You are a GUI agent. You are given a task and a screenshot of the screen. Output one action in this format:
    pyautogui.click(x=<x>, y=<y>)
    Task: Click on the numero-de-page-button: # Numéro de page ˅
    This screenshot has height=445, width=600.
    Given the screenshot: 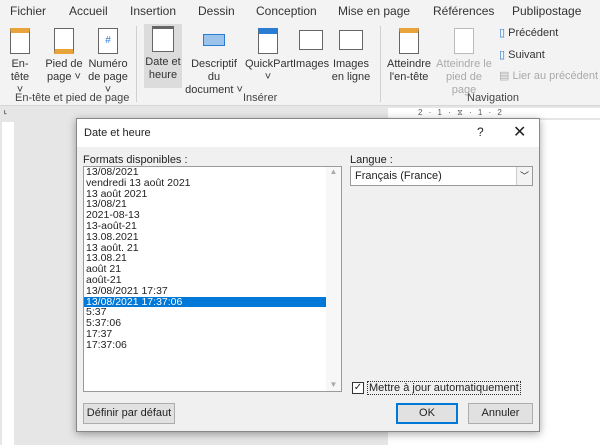 What is the action you would take?
    pyautogui.click(x=108, y=61)
    